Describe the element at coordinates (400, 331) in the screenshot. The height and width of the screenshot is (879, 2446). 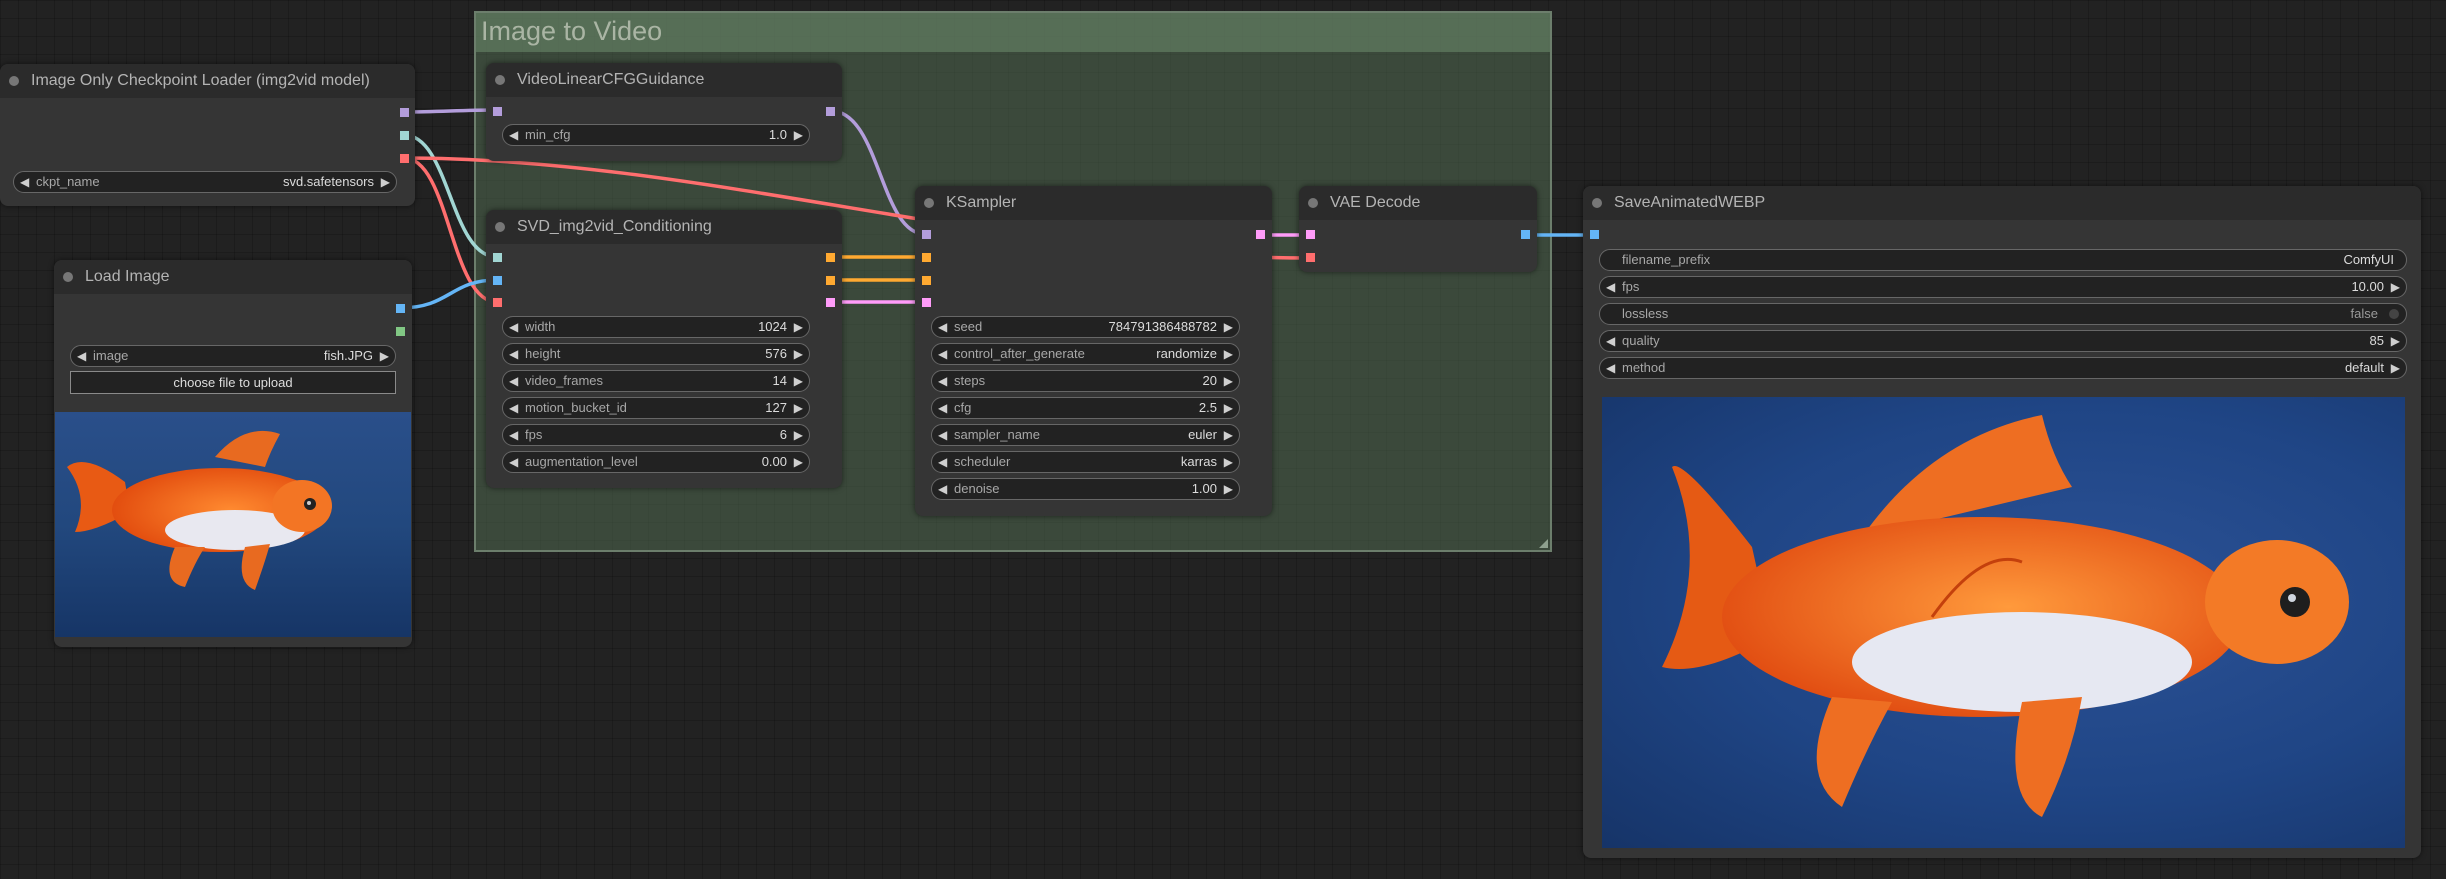
I see `output-slot-mask` at that location.